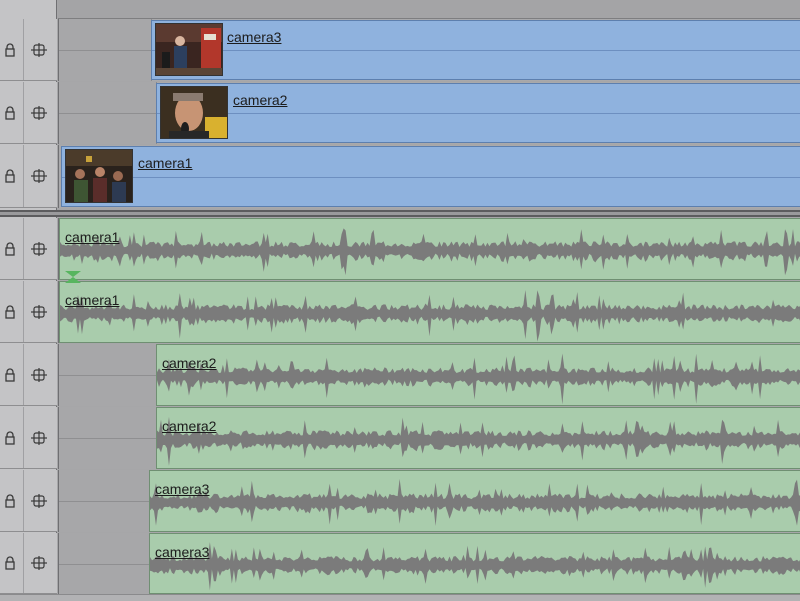  I want to click on stereo-link-icon, so click(73, 277).